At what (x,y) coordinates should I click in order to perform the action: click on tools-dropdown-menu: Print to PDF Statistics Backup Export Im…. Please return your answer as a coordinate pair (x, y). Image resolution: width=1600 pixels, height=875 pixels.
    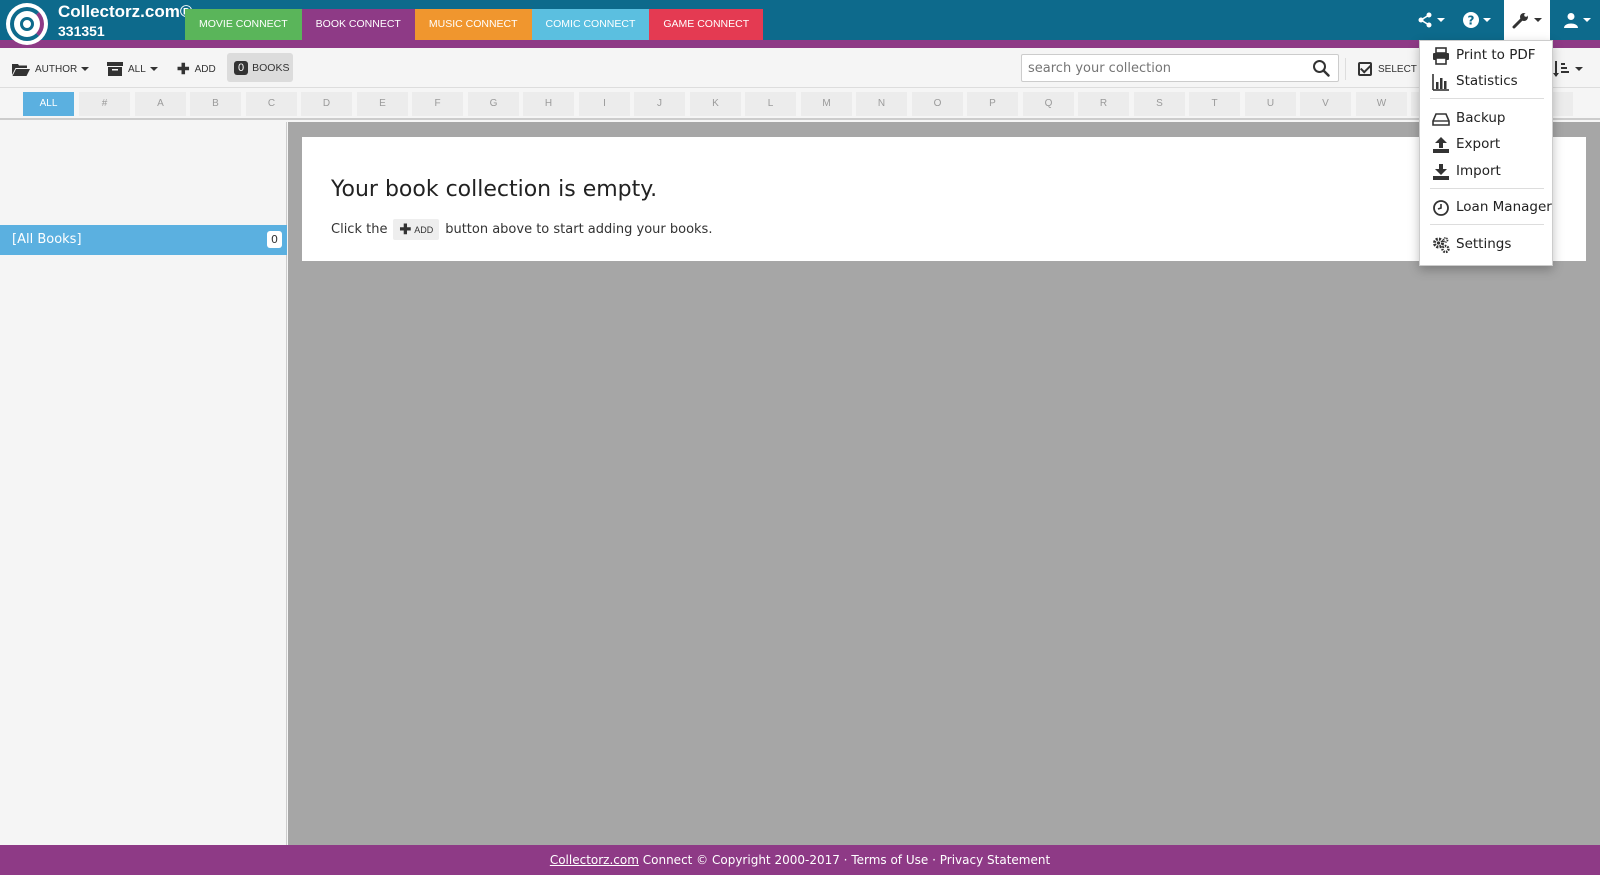
    Looking at the image, I should click on (1486, 153).